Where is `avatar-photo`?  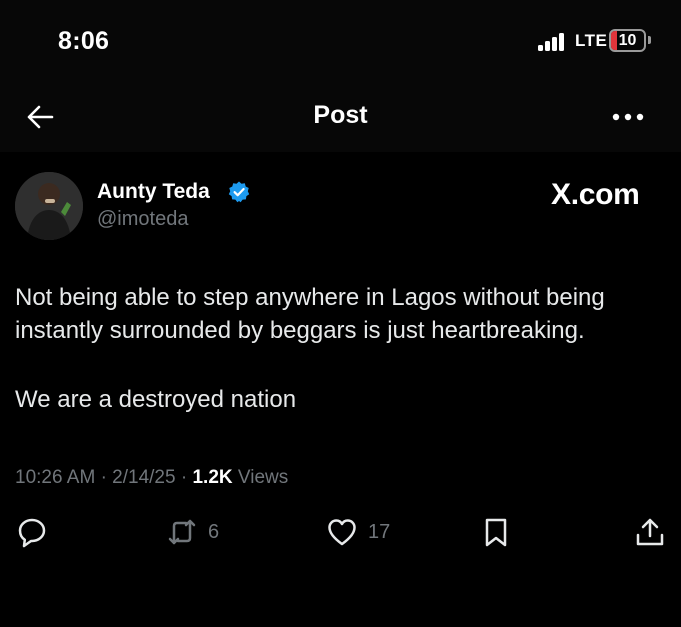 avatar-photo is located at coordinates (49, 206).